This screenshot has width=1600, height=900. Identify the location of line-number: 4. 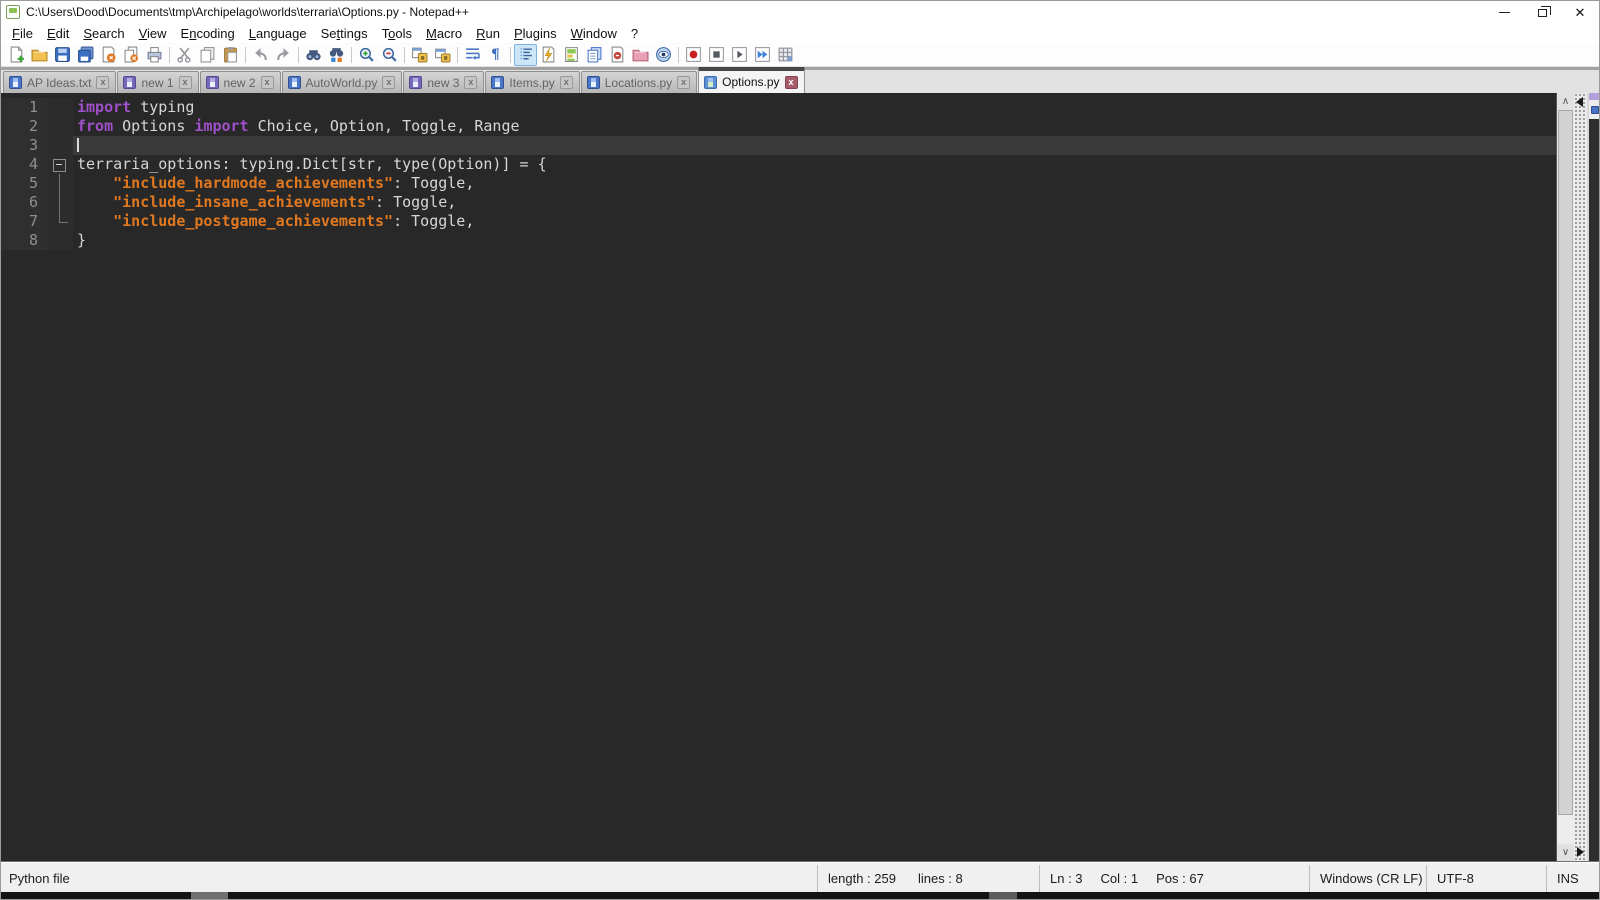
(24, 164).